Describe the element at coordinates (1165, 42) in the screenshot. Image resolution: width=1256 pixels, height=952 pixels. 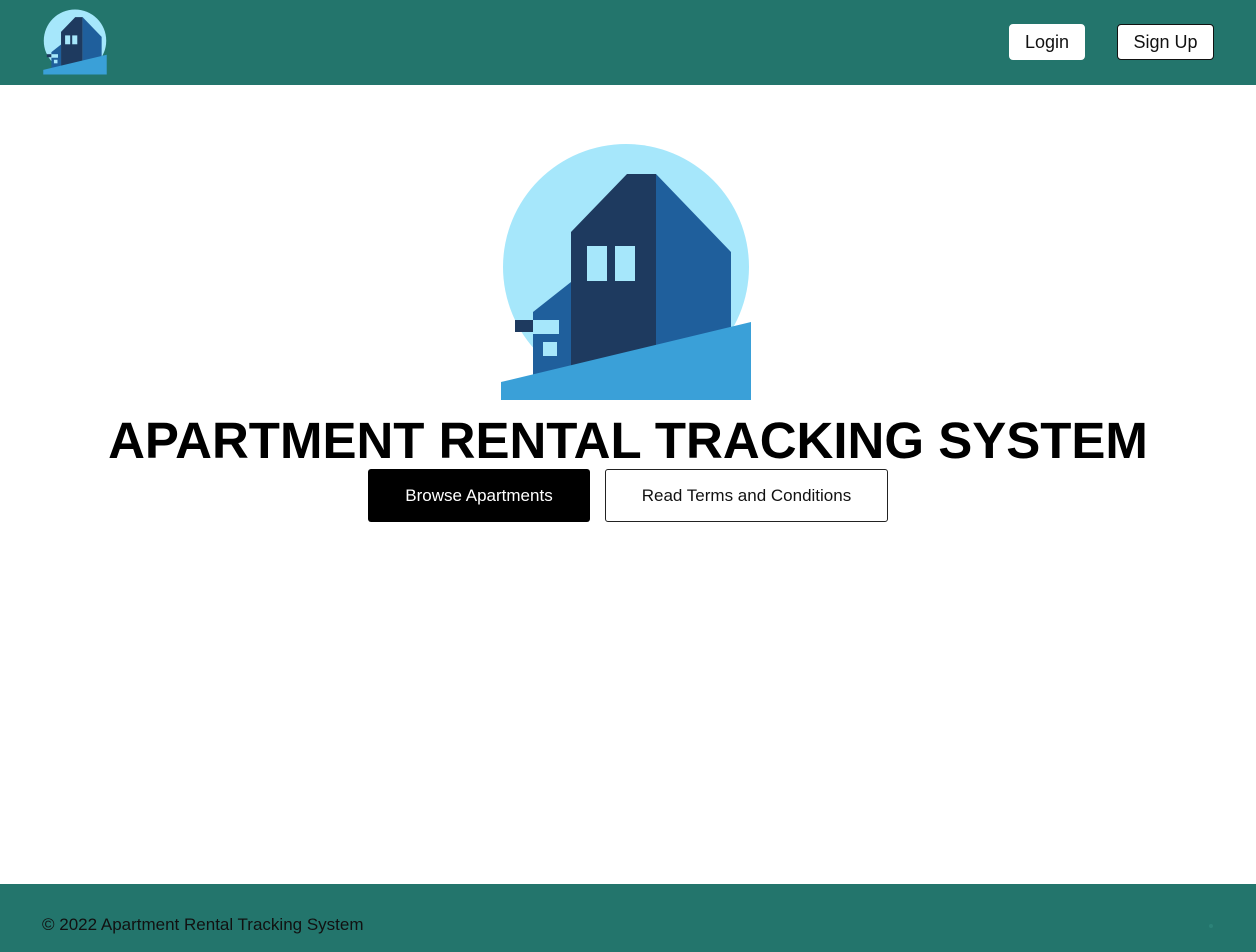
I see `signup-button: Sign Up` at that location.